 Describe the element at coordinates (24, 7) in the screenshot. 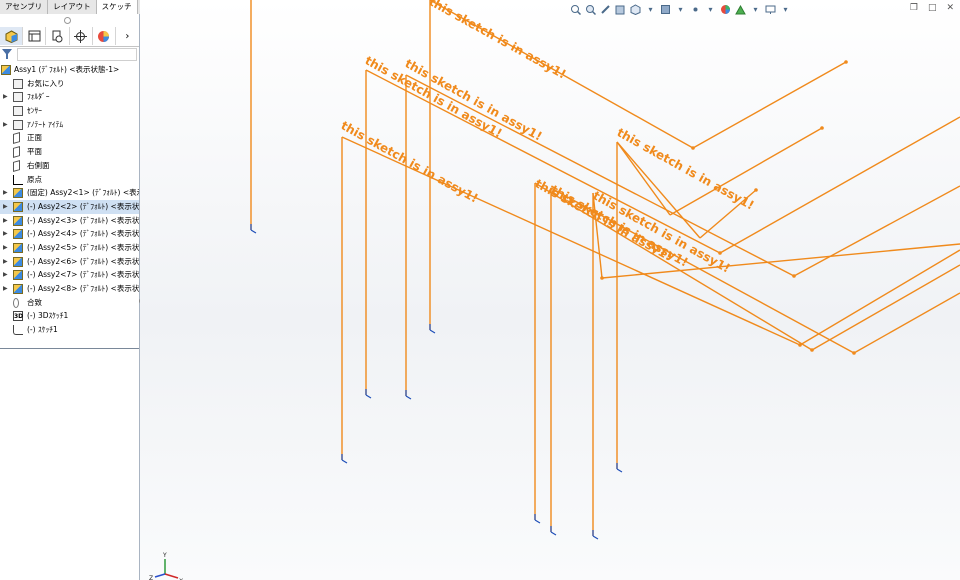

I see `command-tab: アセンブリ` at that location.